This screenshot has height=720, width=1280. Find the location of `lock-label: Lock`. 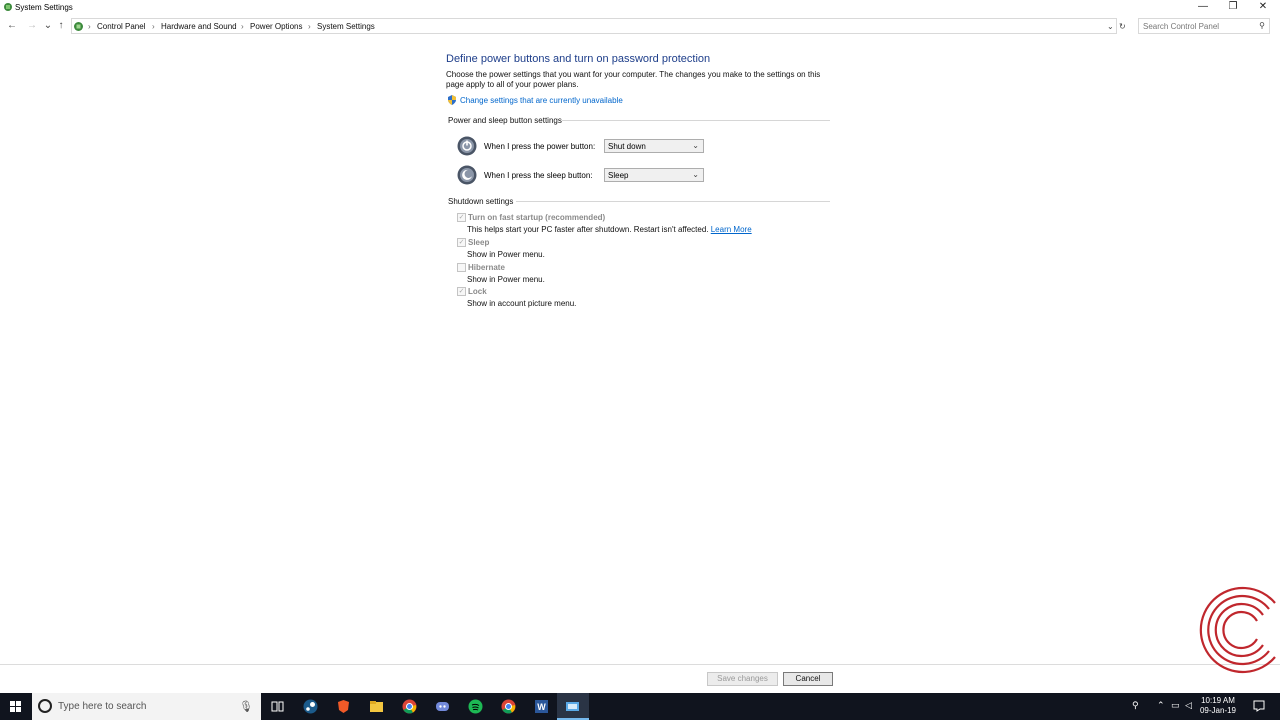

lock-label: Lock is located at coordinates (477, 291).